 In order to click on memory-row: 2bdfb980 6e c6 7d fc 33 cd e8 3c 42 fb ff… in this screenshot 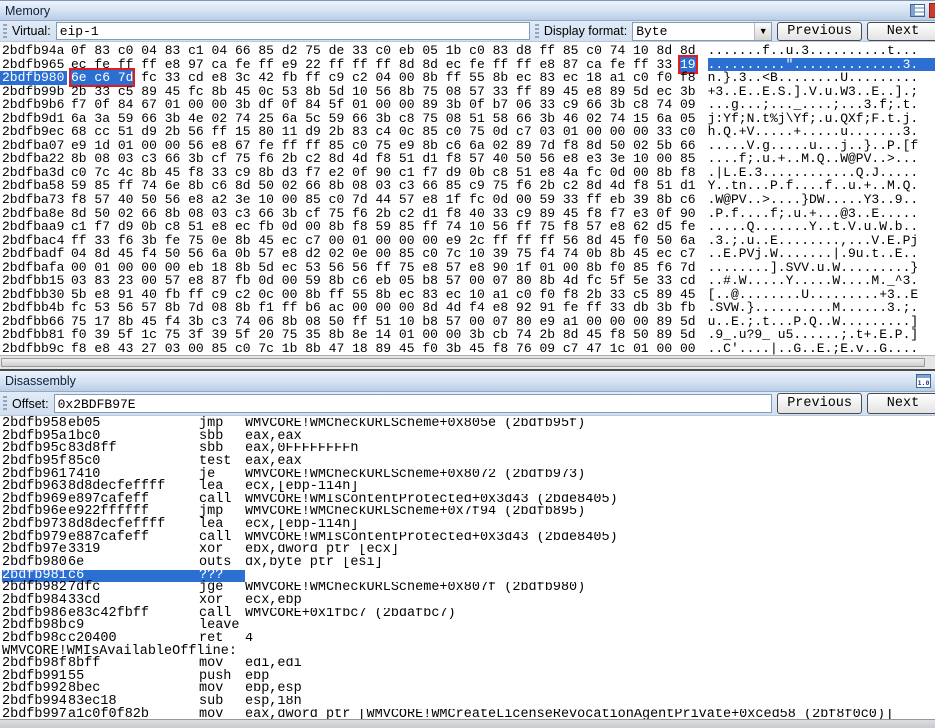, I will do `click(467, 78)`.